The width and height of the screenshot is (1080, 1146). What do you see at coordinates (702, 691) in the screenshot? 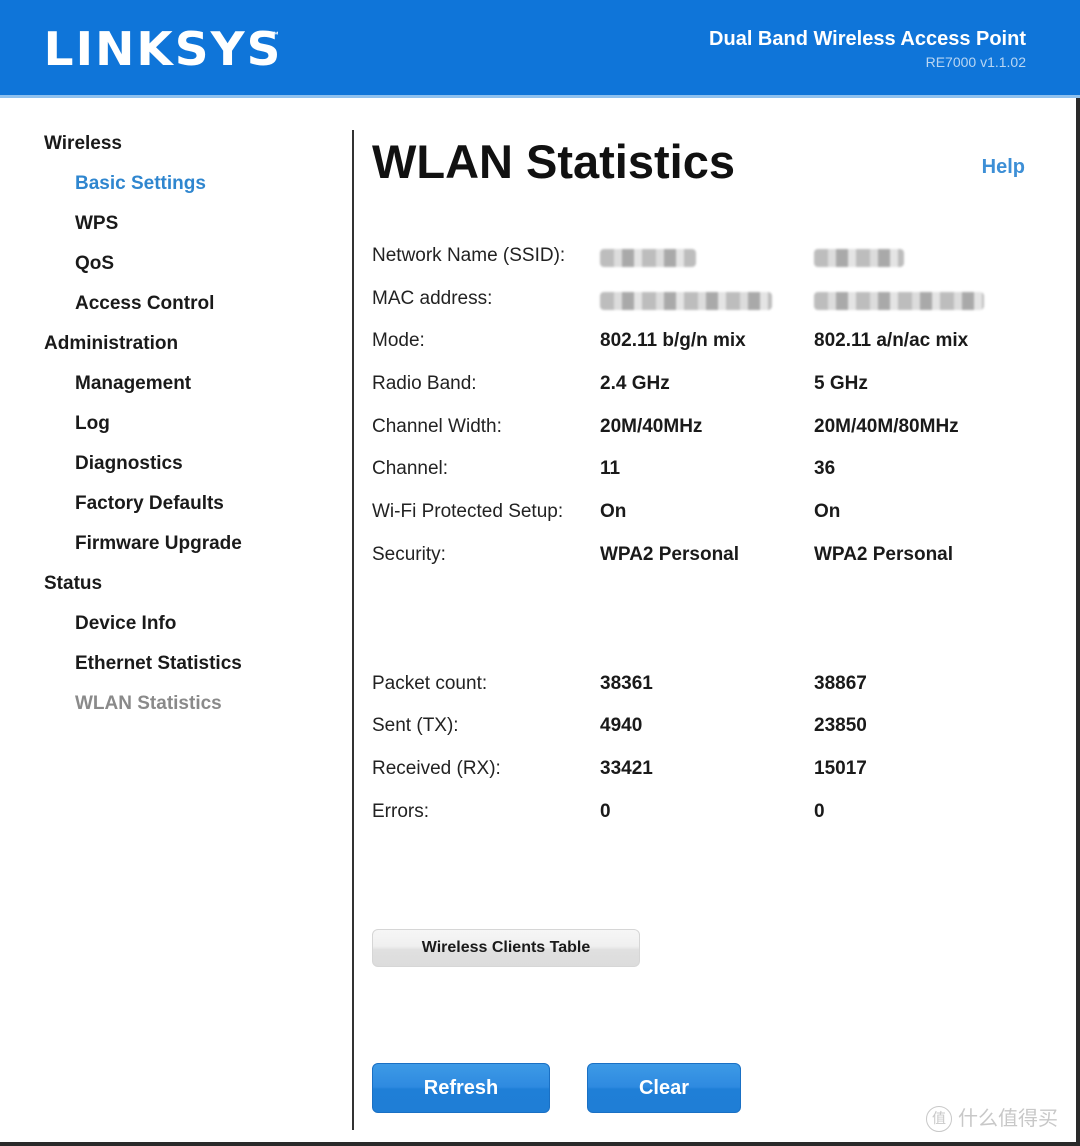
I see `stat-row-packet-count: Packet count: 38361 38867` at bounding box center [702, 691].